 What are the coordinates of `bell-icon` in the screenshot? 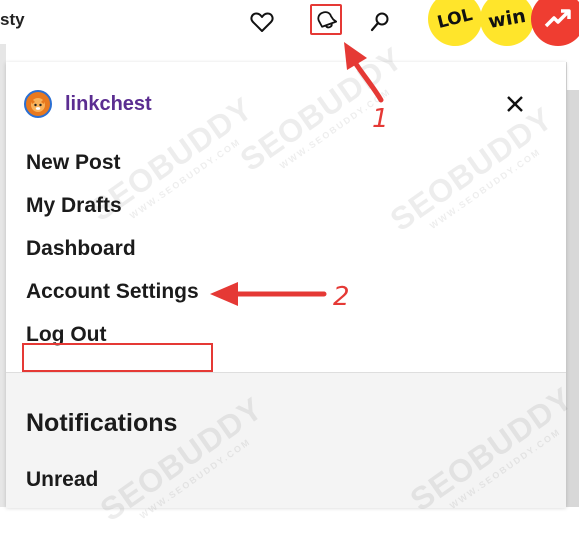 It's located at (326, 19).